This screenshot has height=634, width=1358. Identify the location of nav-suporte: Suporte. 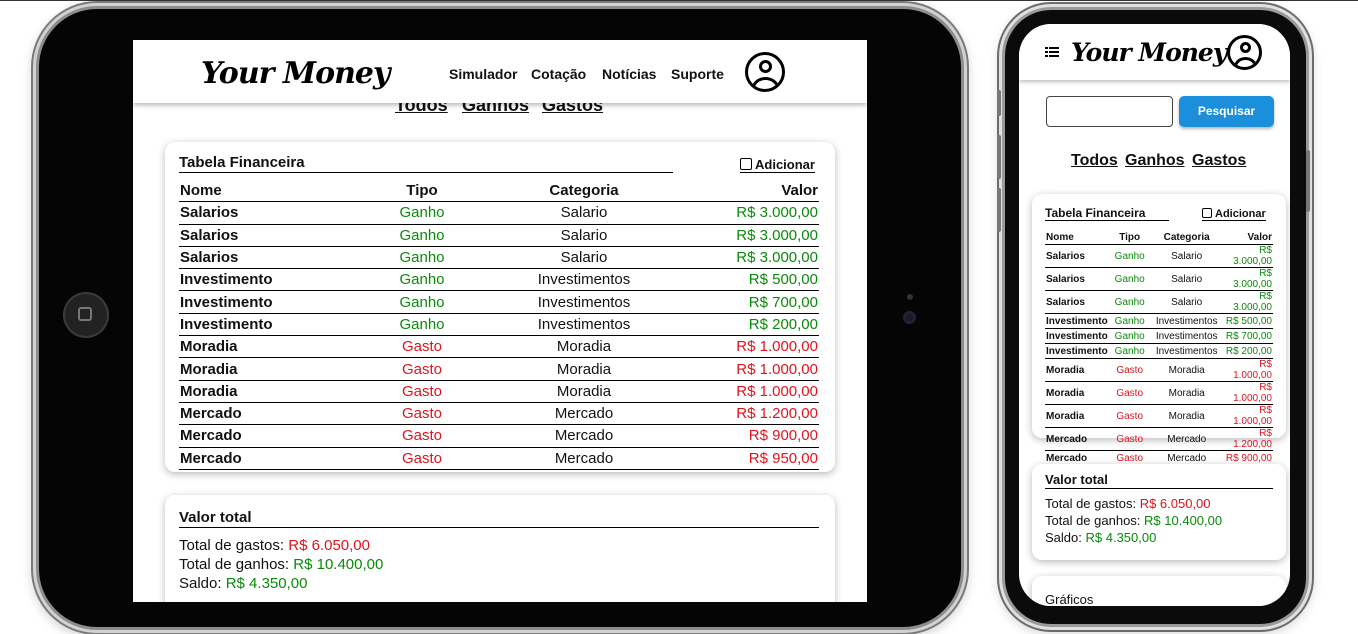
(697, 74).